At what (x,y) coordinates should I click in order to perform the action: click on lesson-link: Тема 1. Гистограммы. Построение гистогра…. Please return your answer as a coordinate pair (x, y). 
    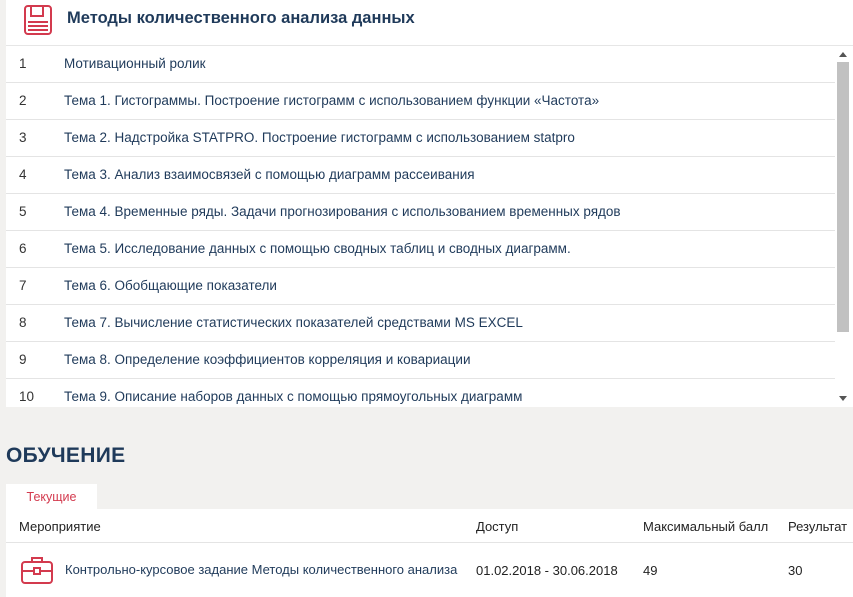
    Looking at the image, I should click on (331, 100).